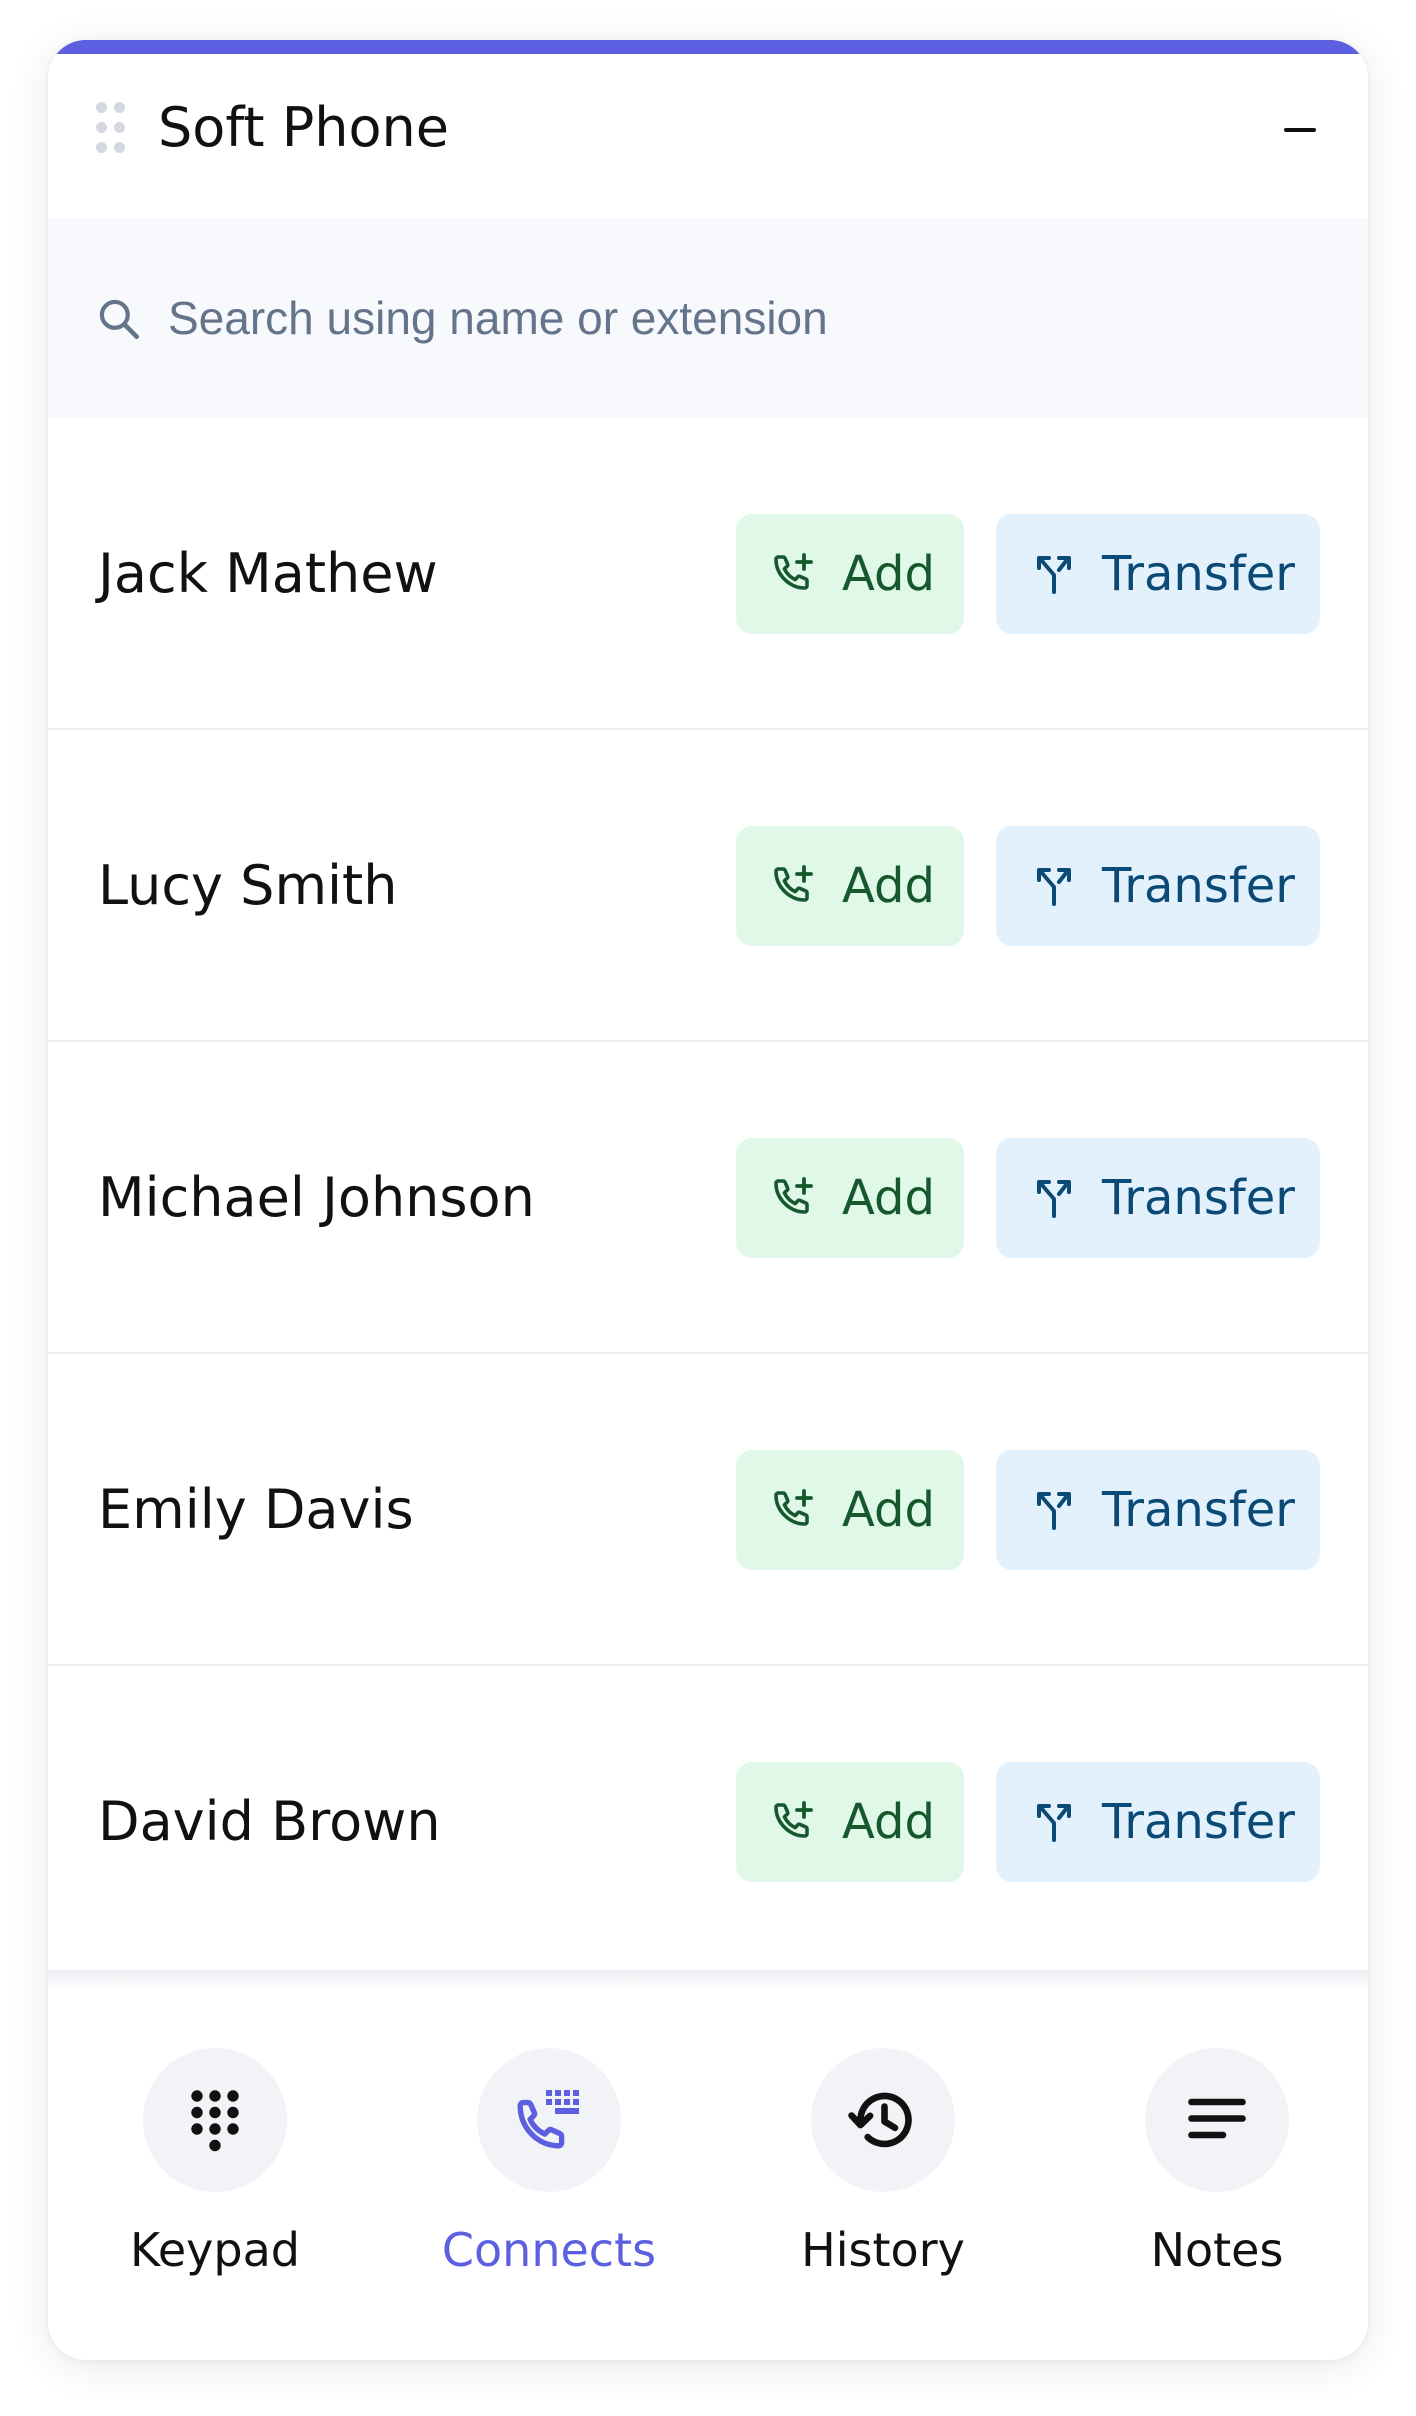 This screenshot has width=1416, height=2416. I want to click on nav-label-notes: Notes, so click(1217, 2250).